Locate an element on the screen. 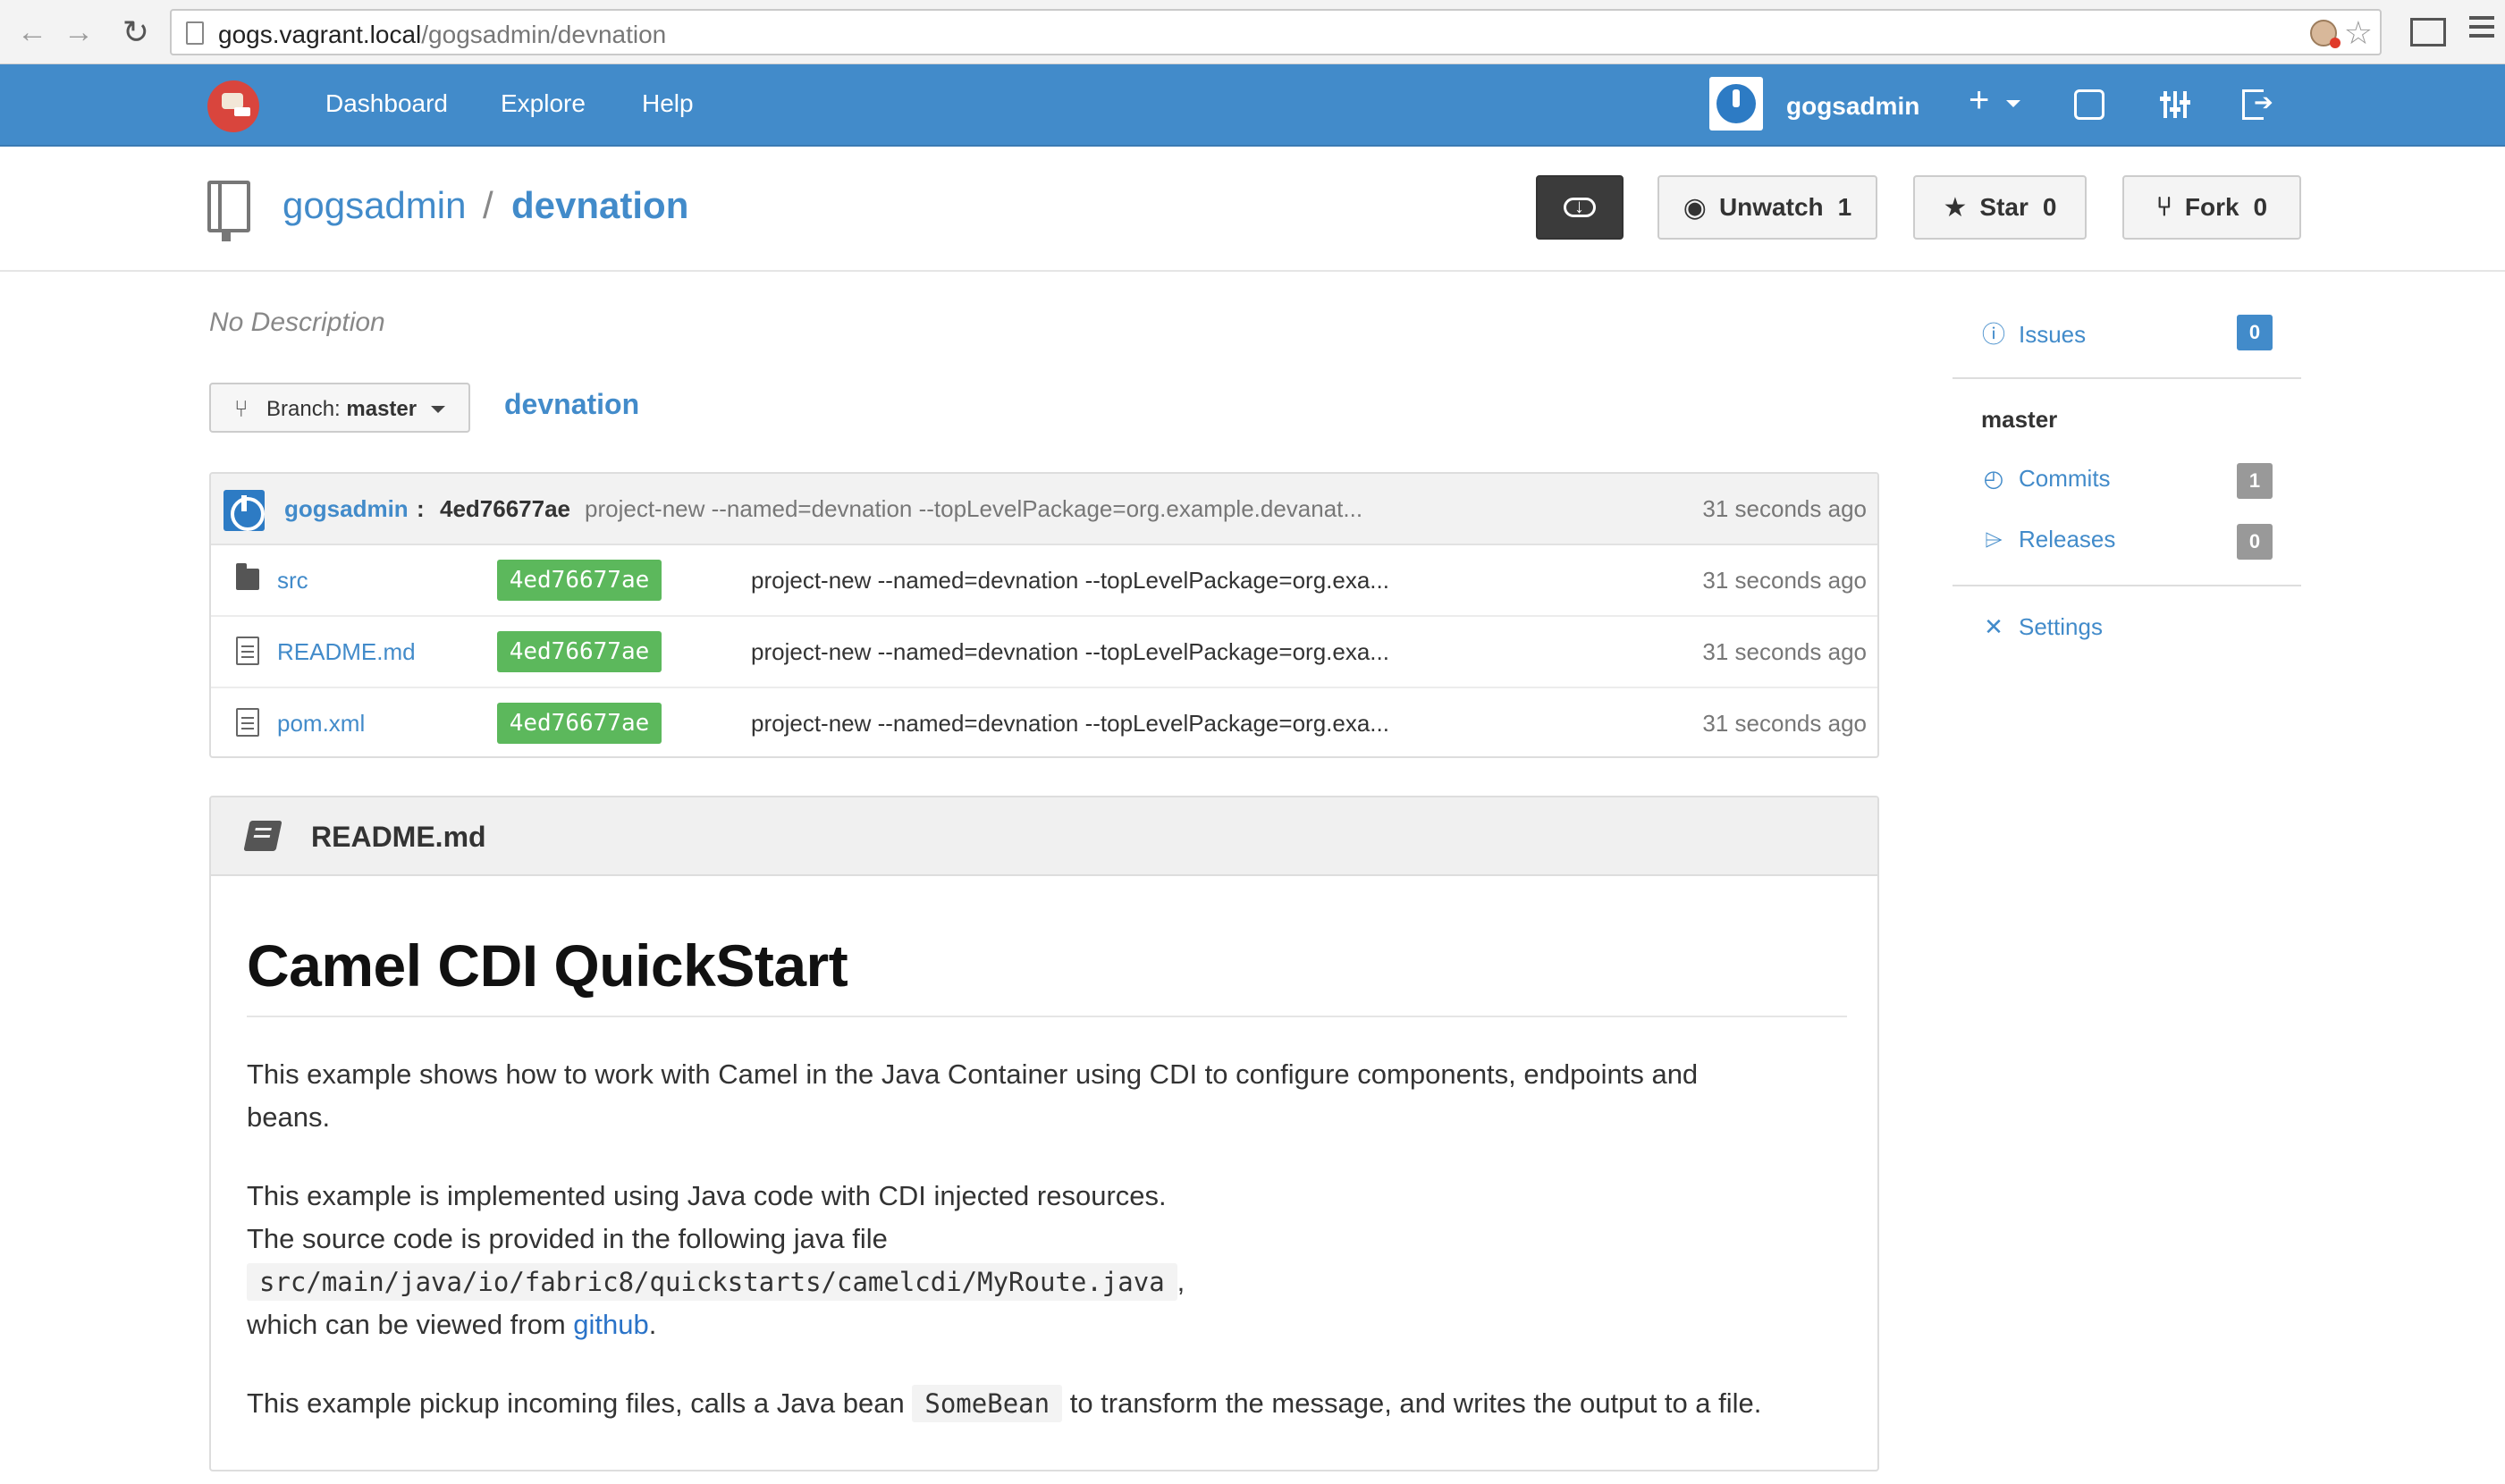  releases-count-badge: 0 is located at coordinates (2255, 542).